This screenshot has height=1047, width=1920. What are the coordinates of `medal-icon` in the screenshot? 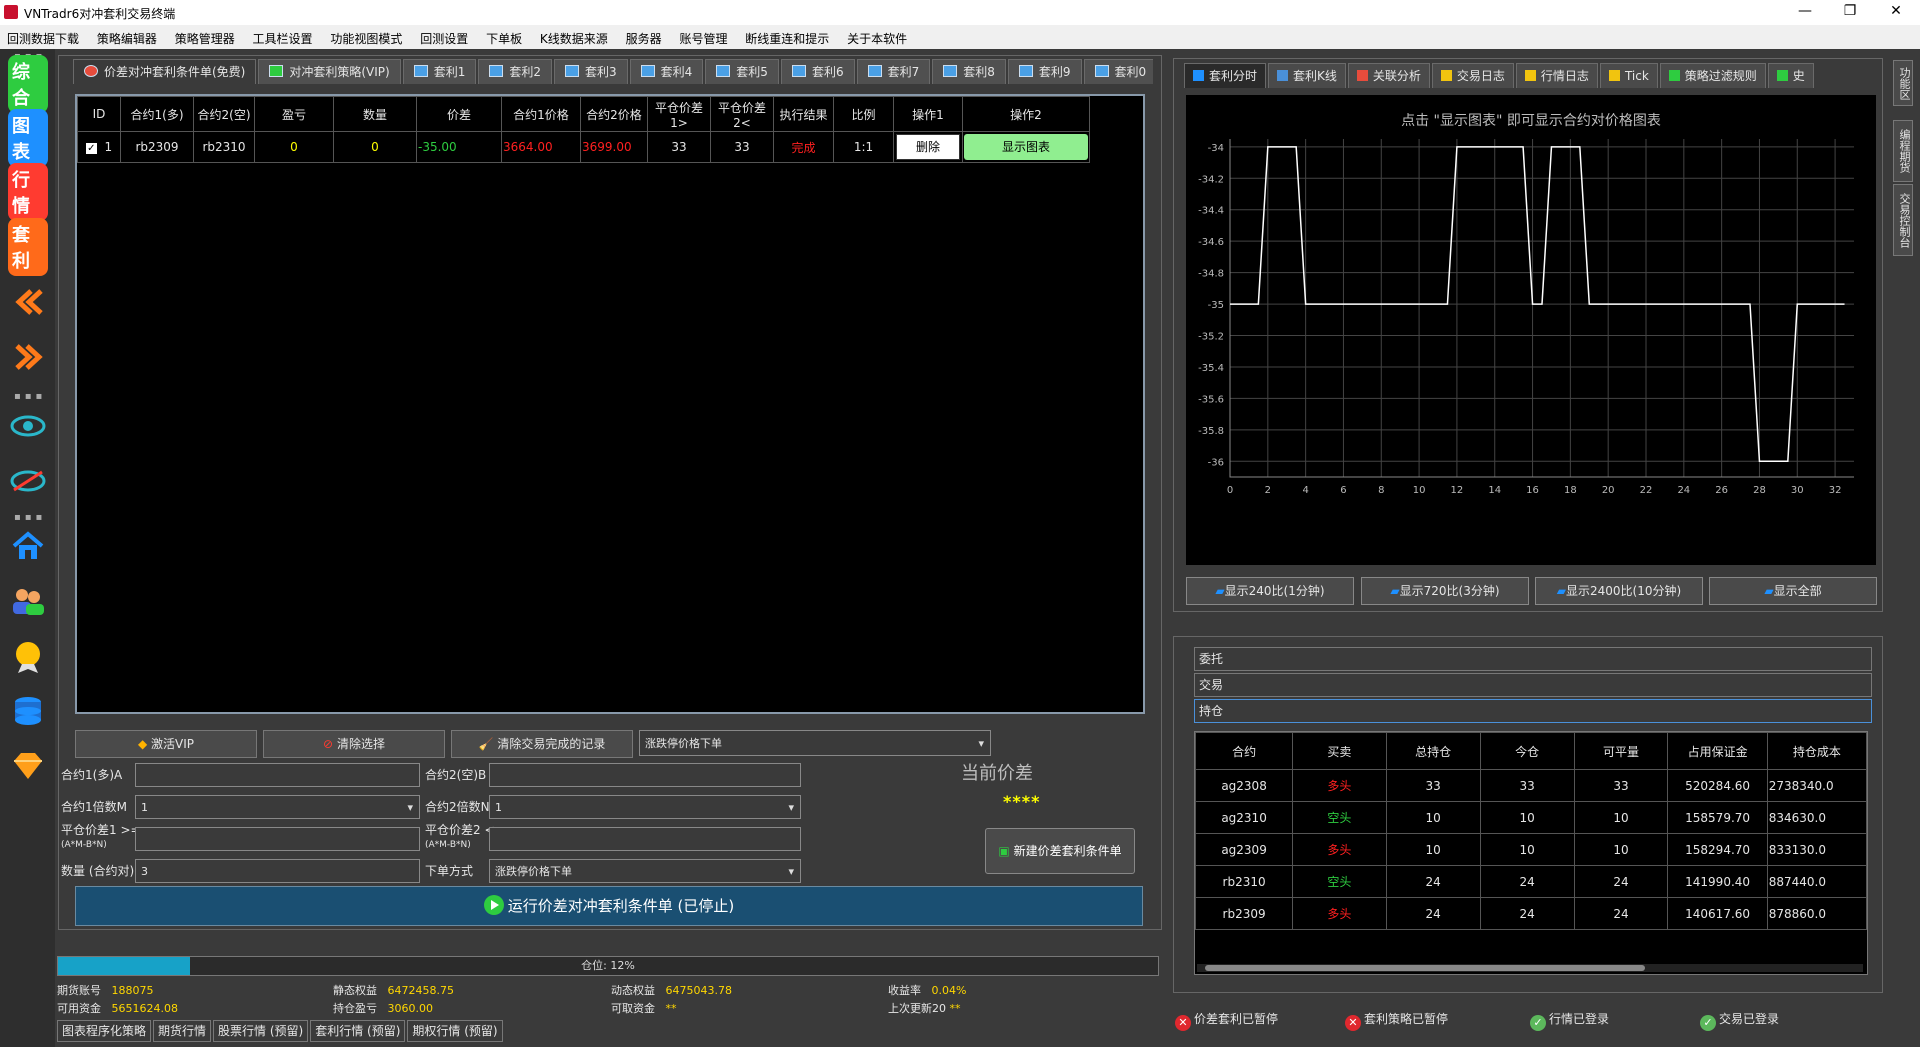 It's located at (28, 657).